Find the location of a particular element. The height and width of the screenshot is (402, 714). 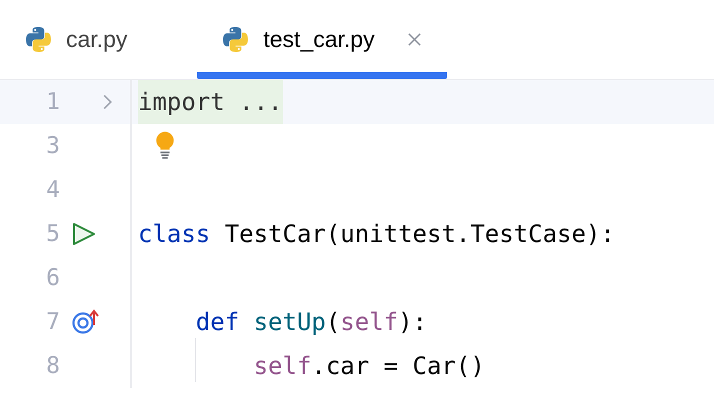

code-line: self.car = Car() is located at coordinates (368, 366).